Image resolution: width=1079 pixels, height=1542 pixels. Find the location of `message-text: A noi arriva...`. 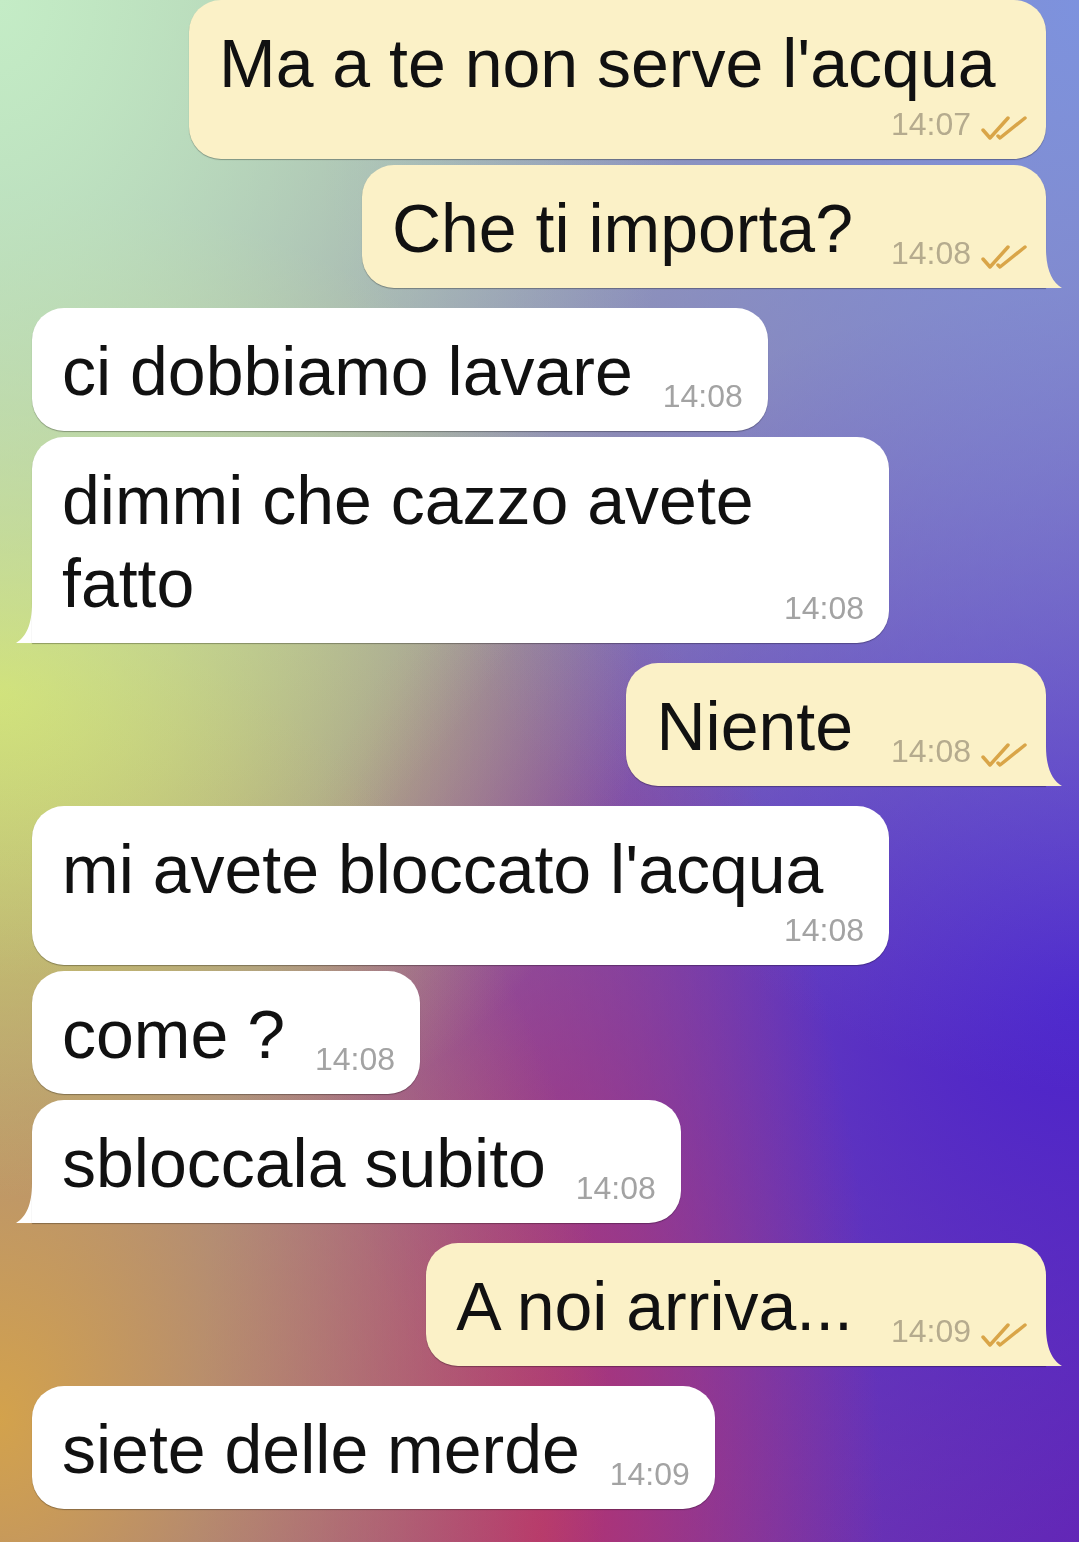

message-text: A noi arriva... is located at coordinates (654, 1306).